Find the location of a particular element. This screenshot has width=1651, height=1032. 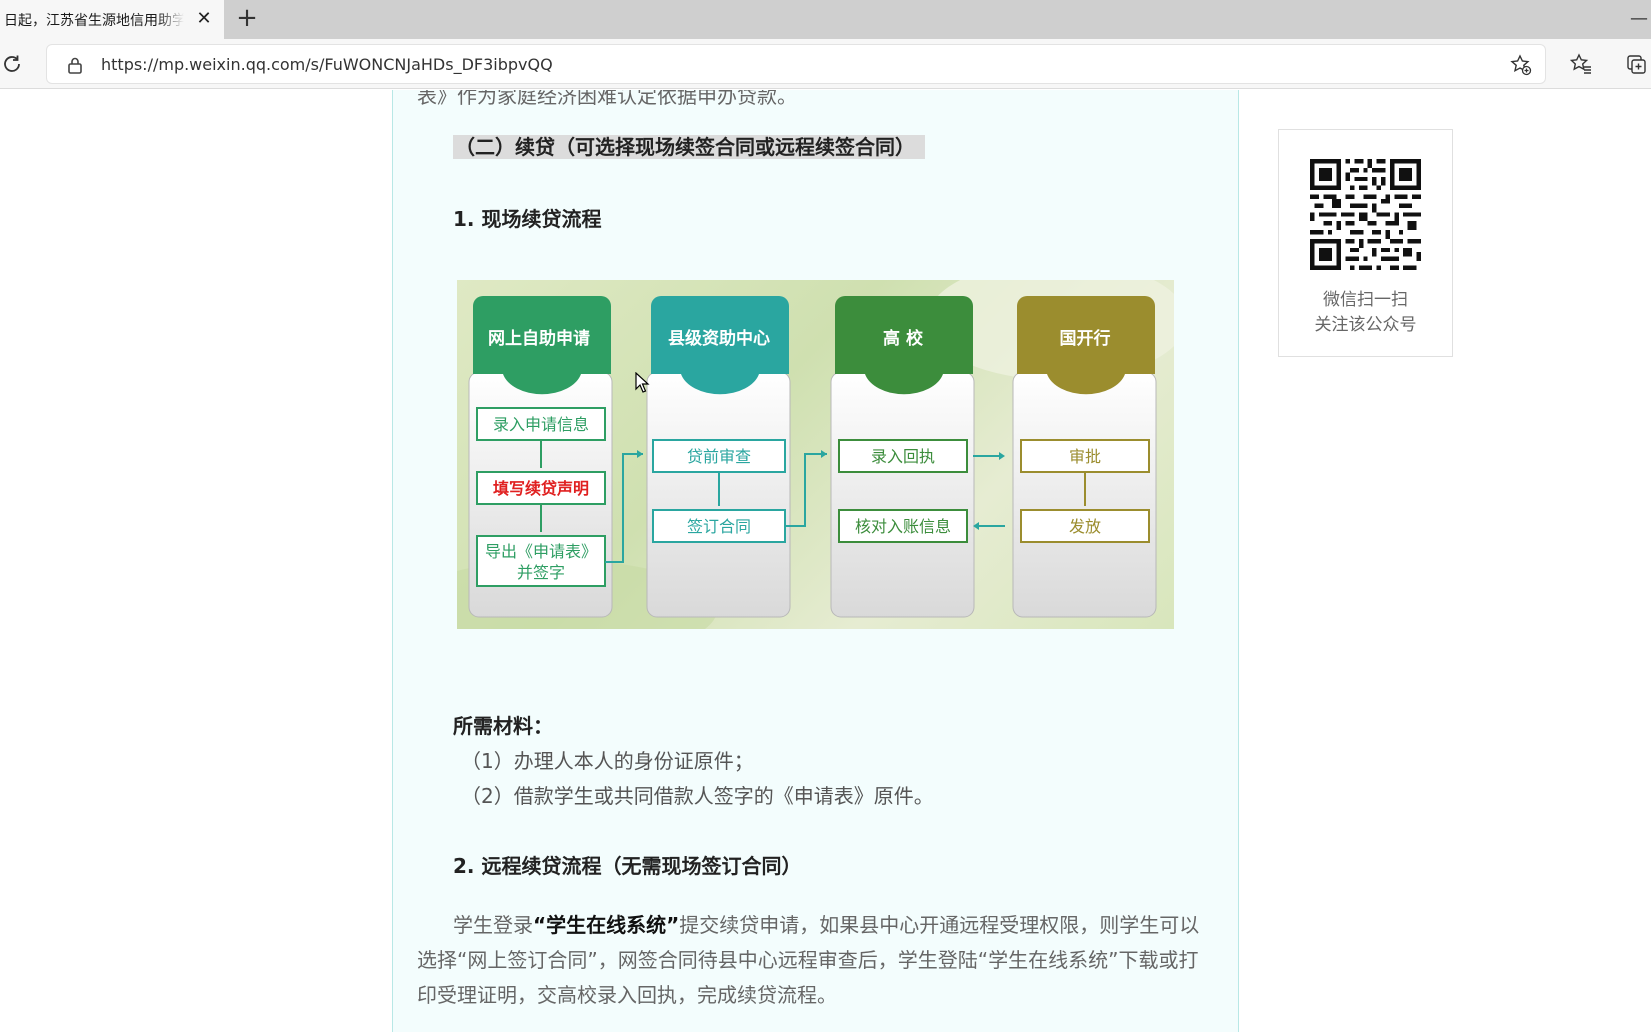

section-heading: （二）续贷（可选择现场续签合同或远程续签合同） is located at coordinates (689, 147).